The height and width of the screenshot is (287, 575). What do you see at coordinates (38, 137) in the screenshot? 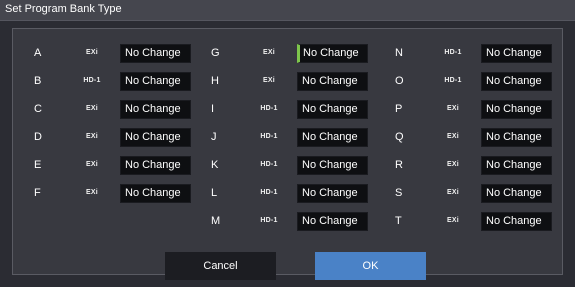
I see `bank-label: D` at bounding box center [38, 137].